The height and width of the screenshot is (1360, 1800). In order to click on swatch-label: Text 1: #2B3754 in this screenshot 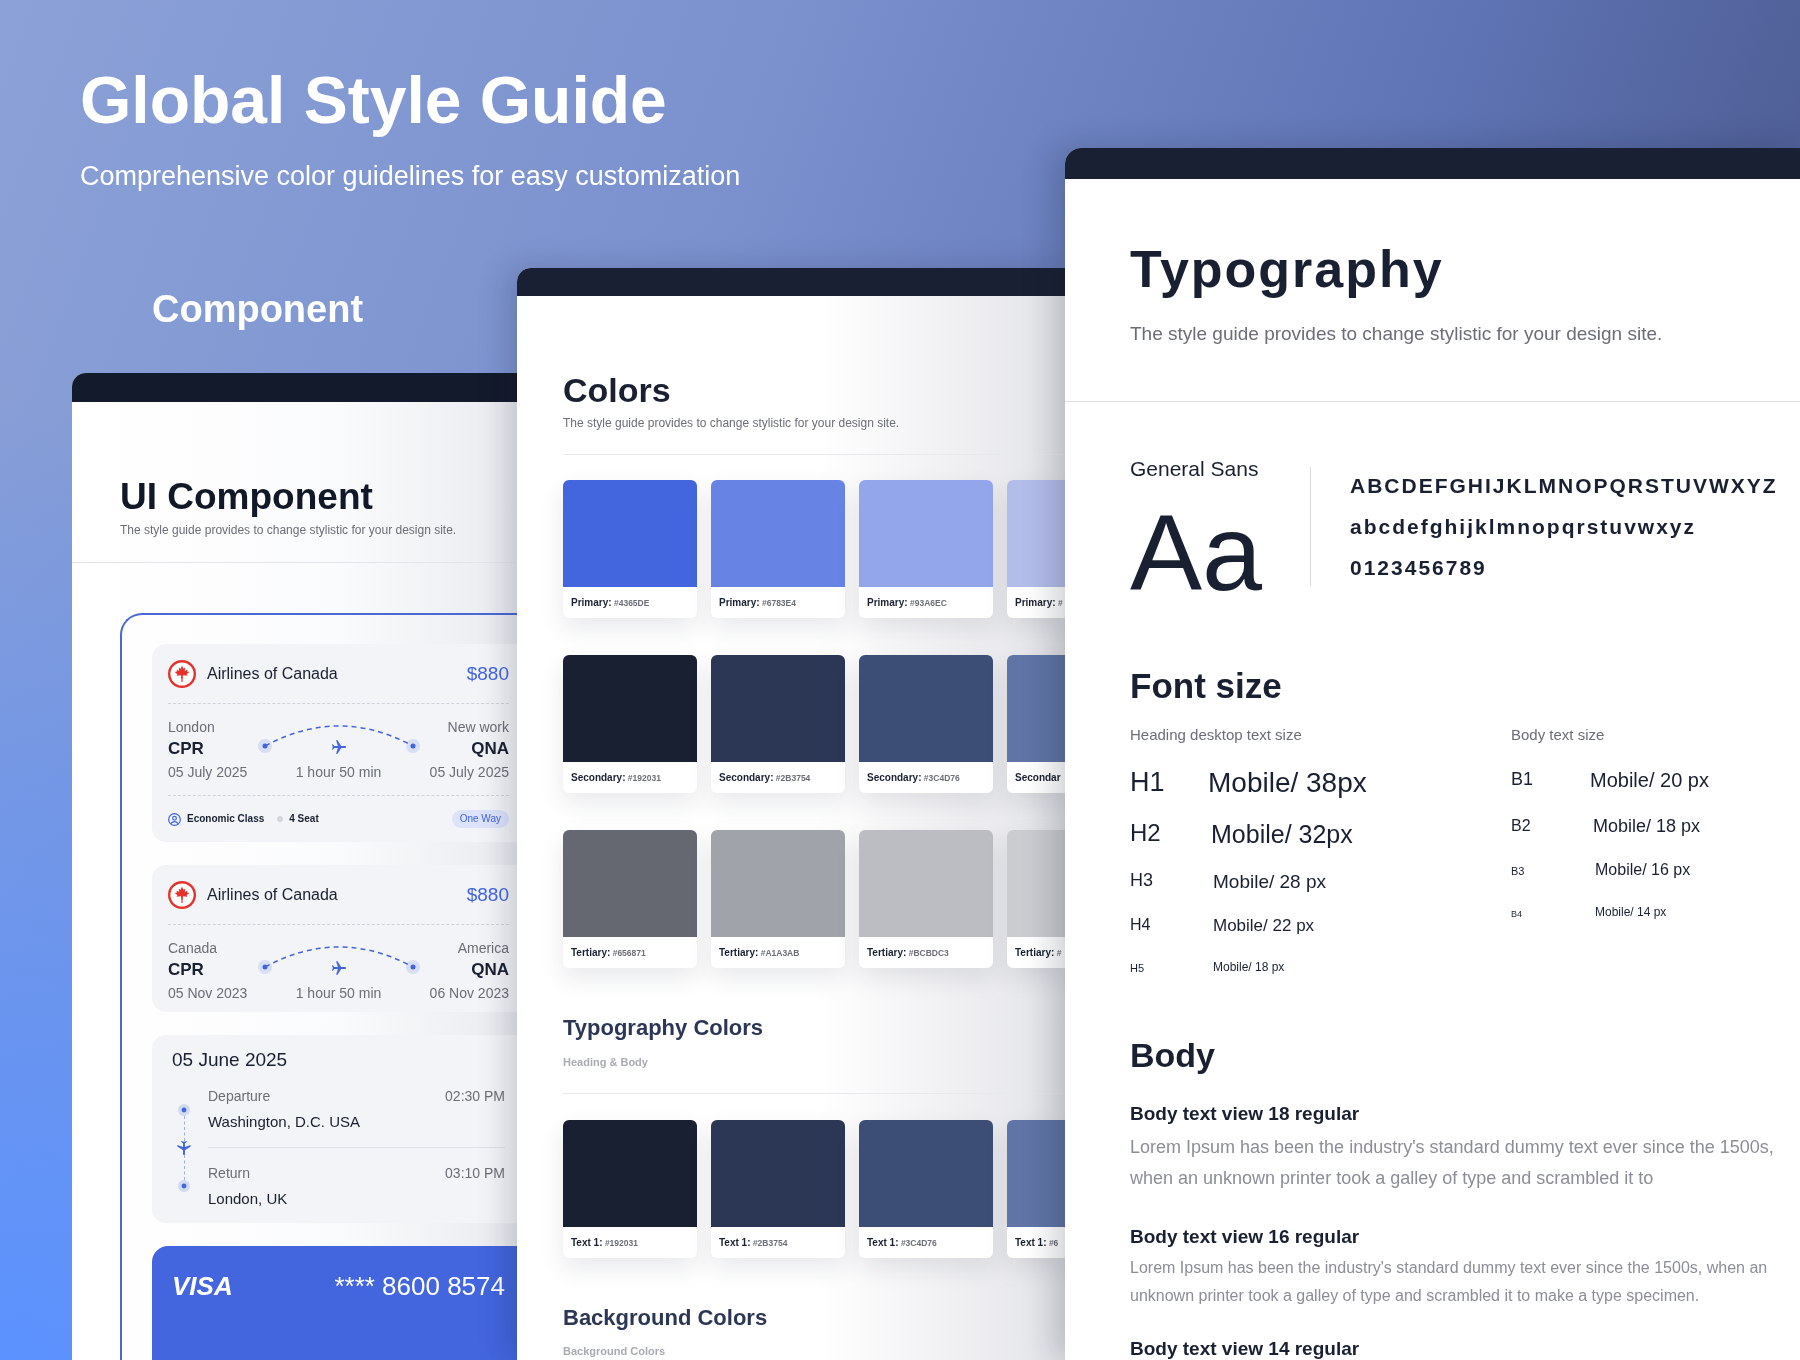, I will do `click(753, 1242)`.